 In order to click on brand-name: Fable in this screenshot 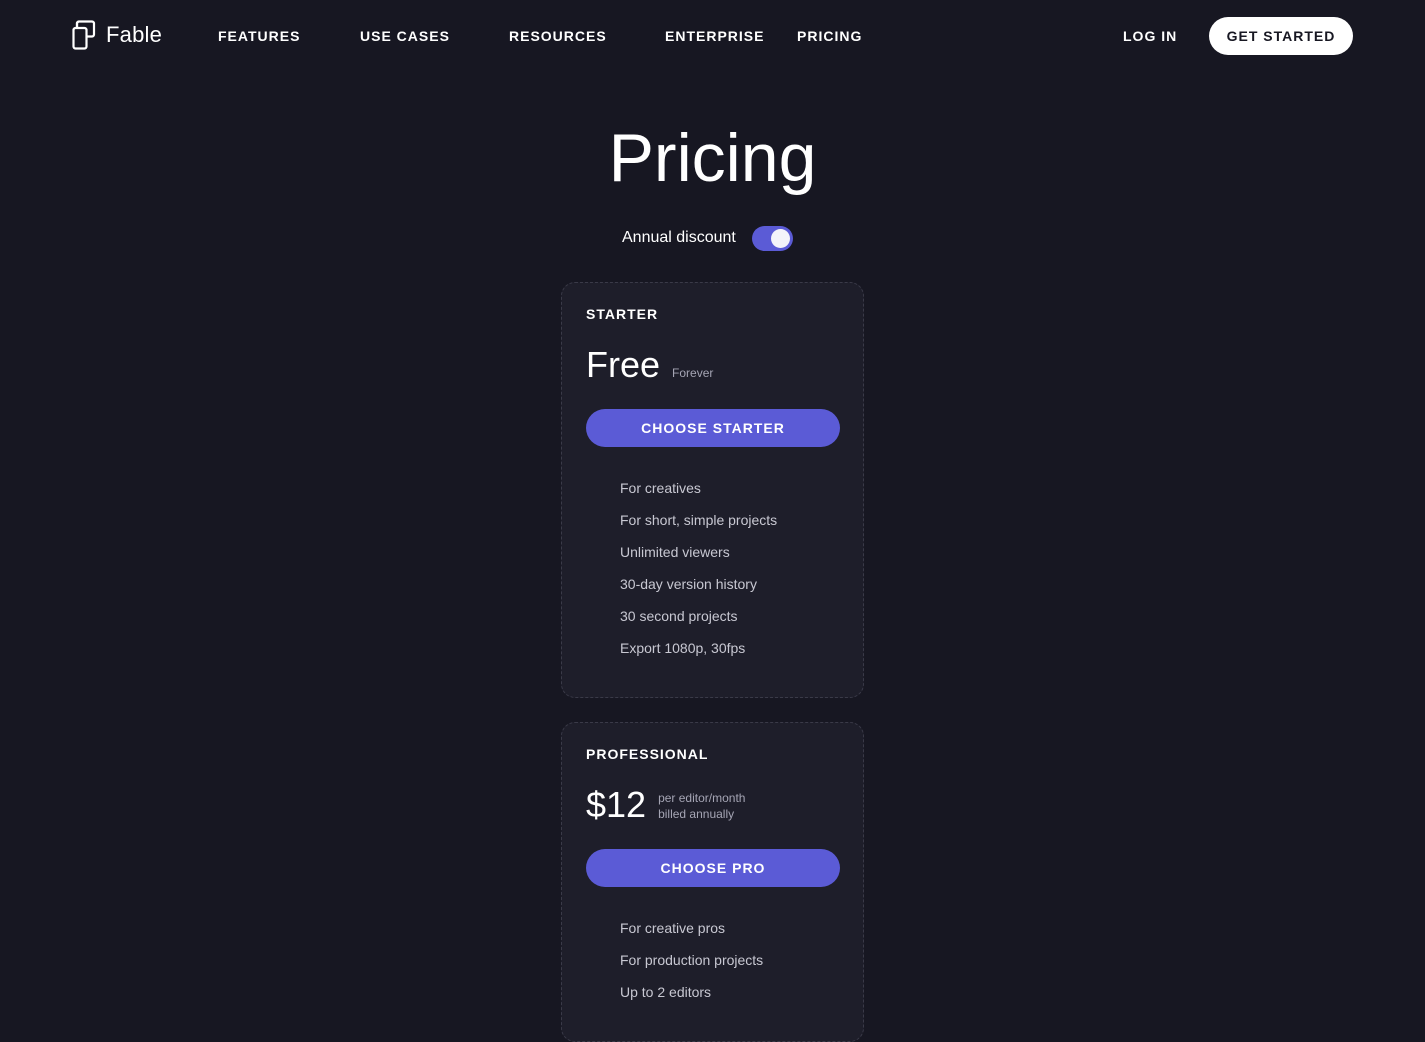, I will do `click(134, 34)`.